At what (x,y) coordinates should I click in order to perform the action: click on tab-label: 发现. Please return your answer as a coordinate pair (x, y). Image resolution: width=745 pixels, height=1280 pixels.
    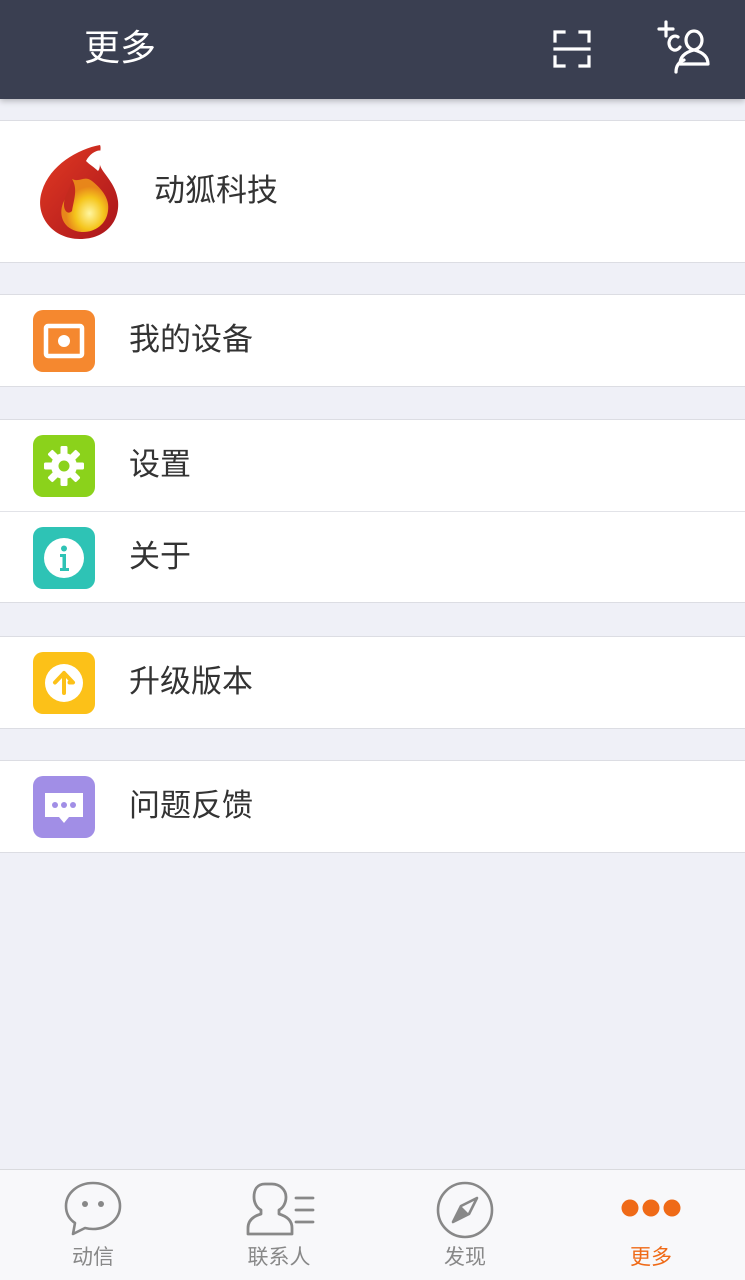
    Looking at the image, I should click on (465, 1257).